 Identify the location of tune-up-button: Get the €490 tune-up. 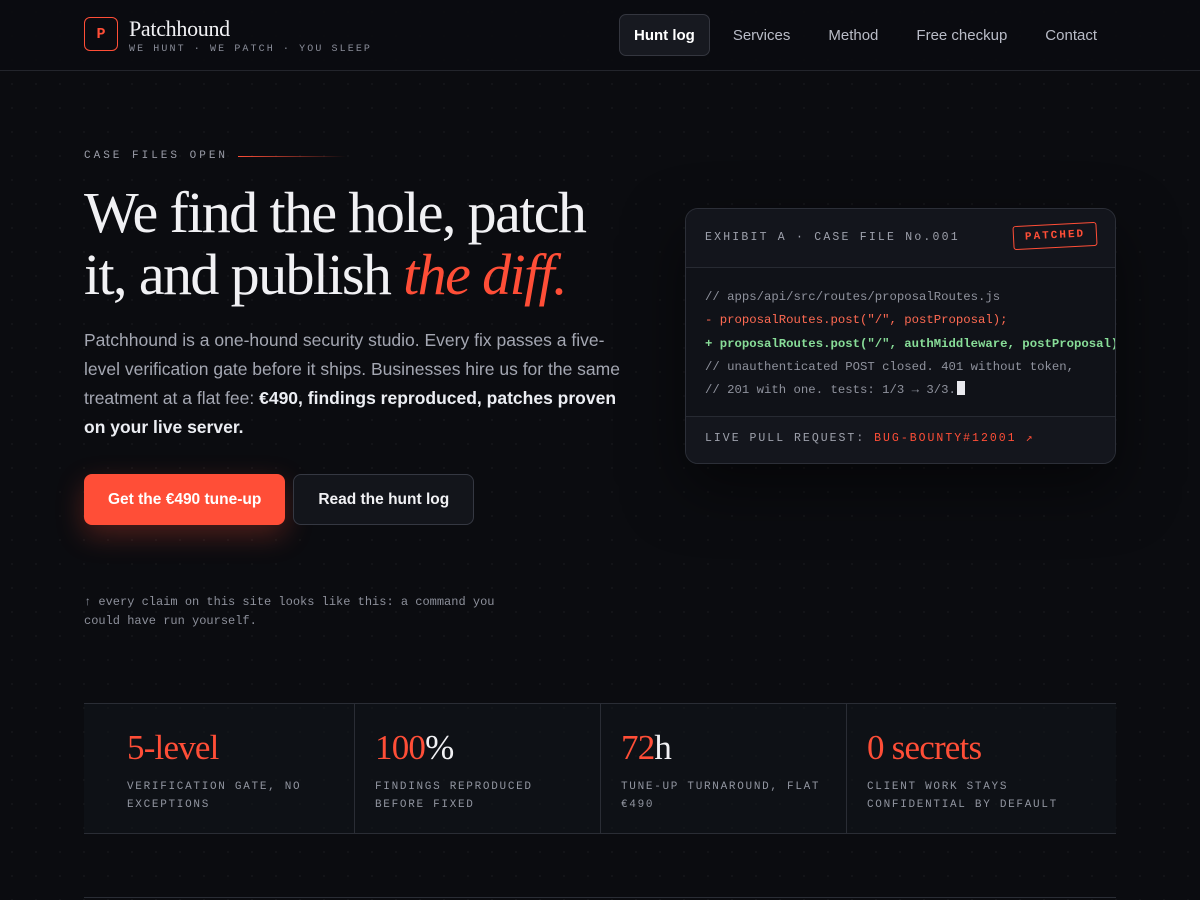
(185, 499).